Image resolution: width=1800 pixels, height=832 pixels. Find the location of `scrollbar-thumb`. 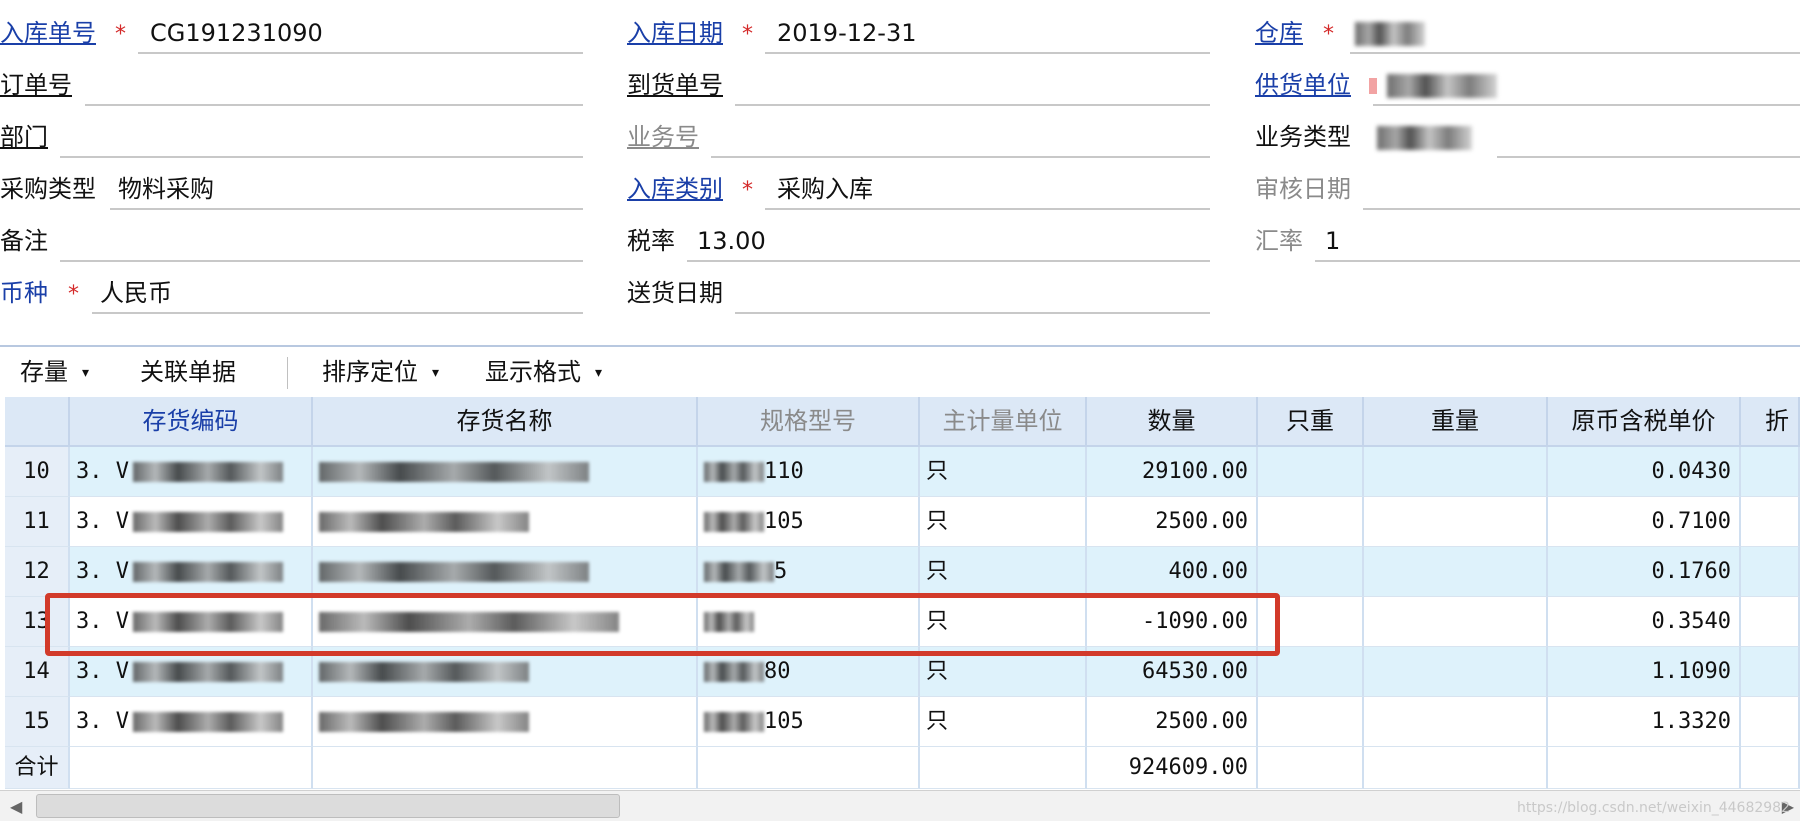

scrollbar-thumb is located at coordinates (328, 806).